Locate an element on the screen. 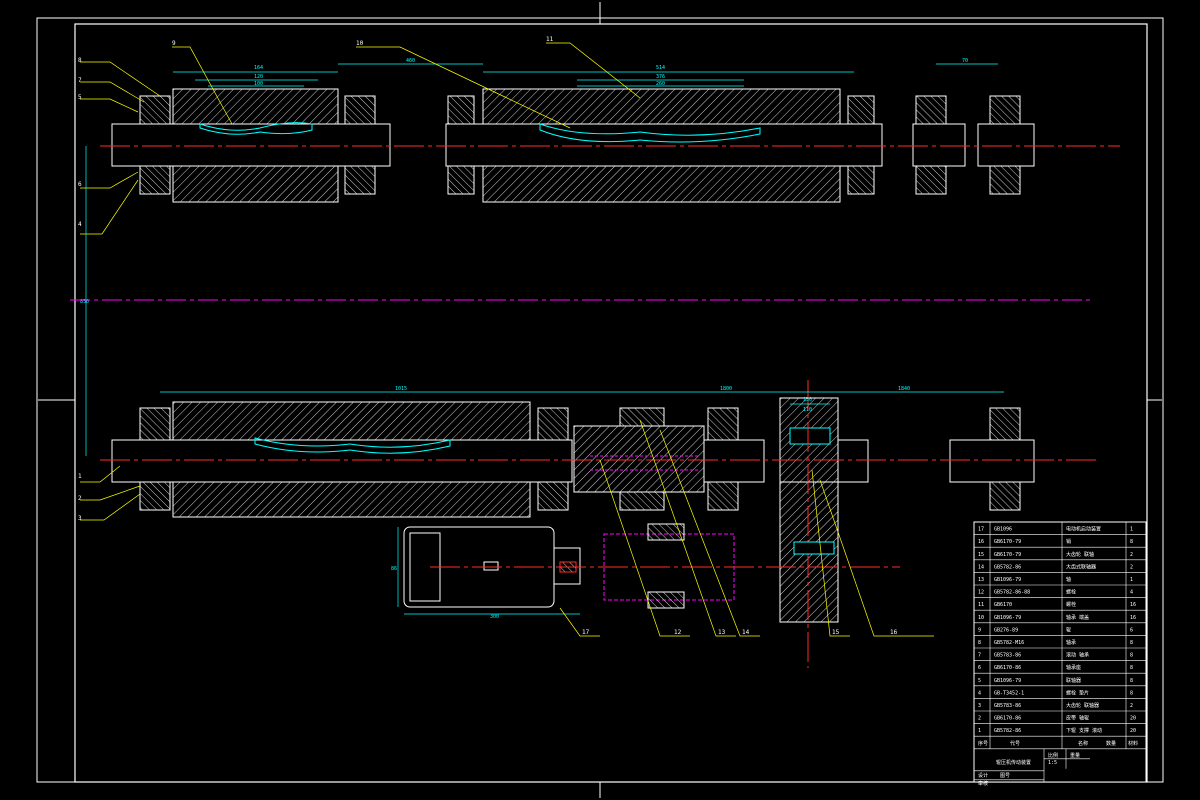  top-shaft-middle is located at coordinates (664, 145).